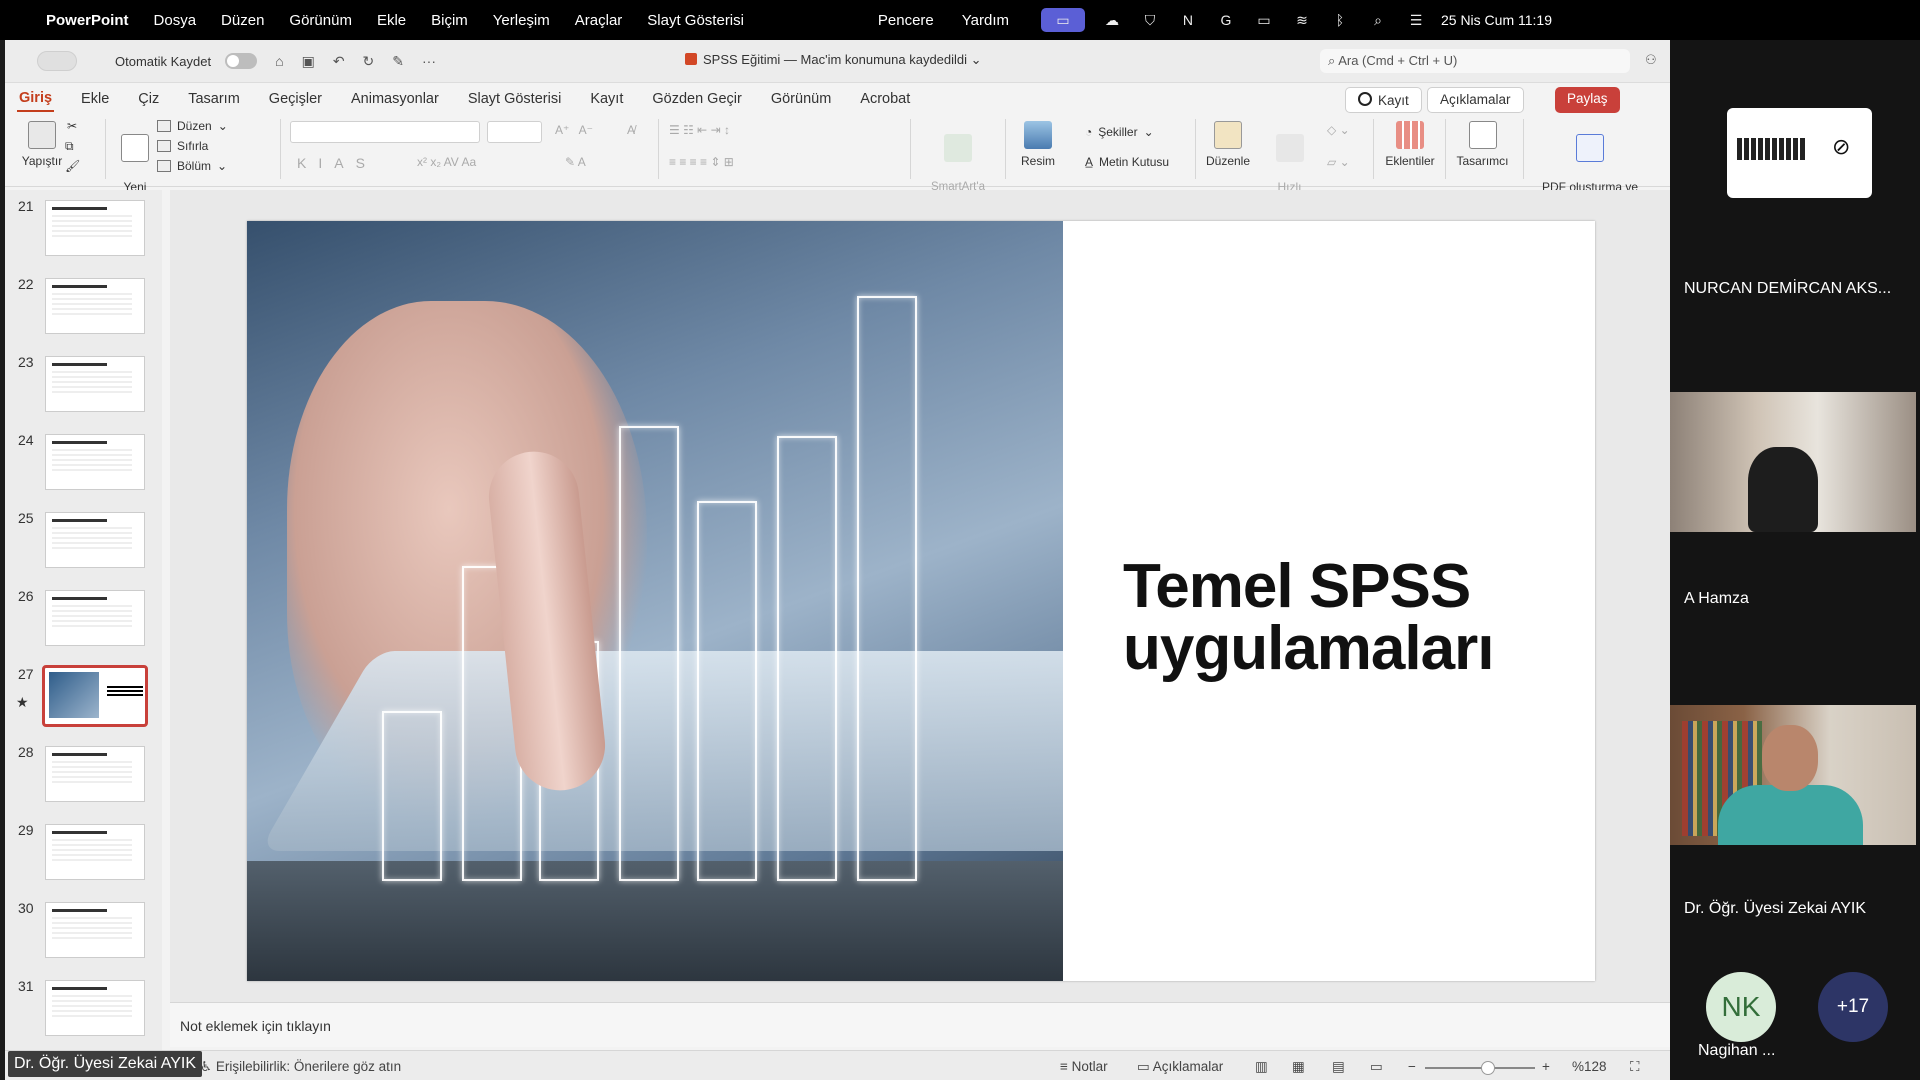 This screenshot has width=1920, height=1080. I want to click on tab-gorunum: Görünüm, so click(801, 99).